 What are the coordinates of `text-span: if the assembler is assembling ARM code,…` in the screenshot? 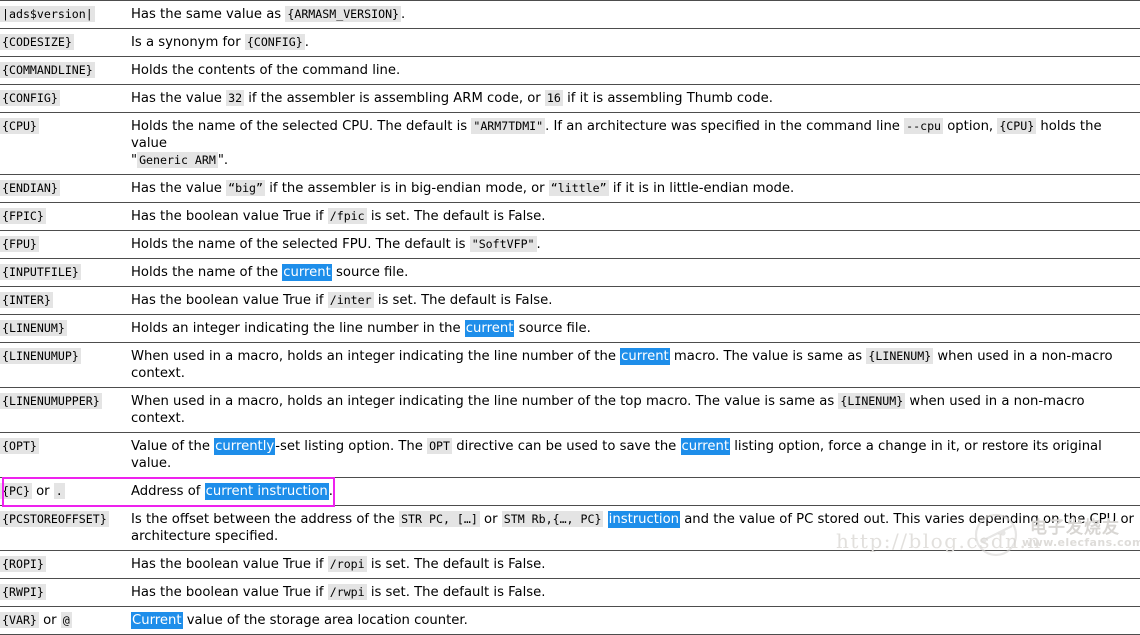 It's located at (394, 98).